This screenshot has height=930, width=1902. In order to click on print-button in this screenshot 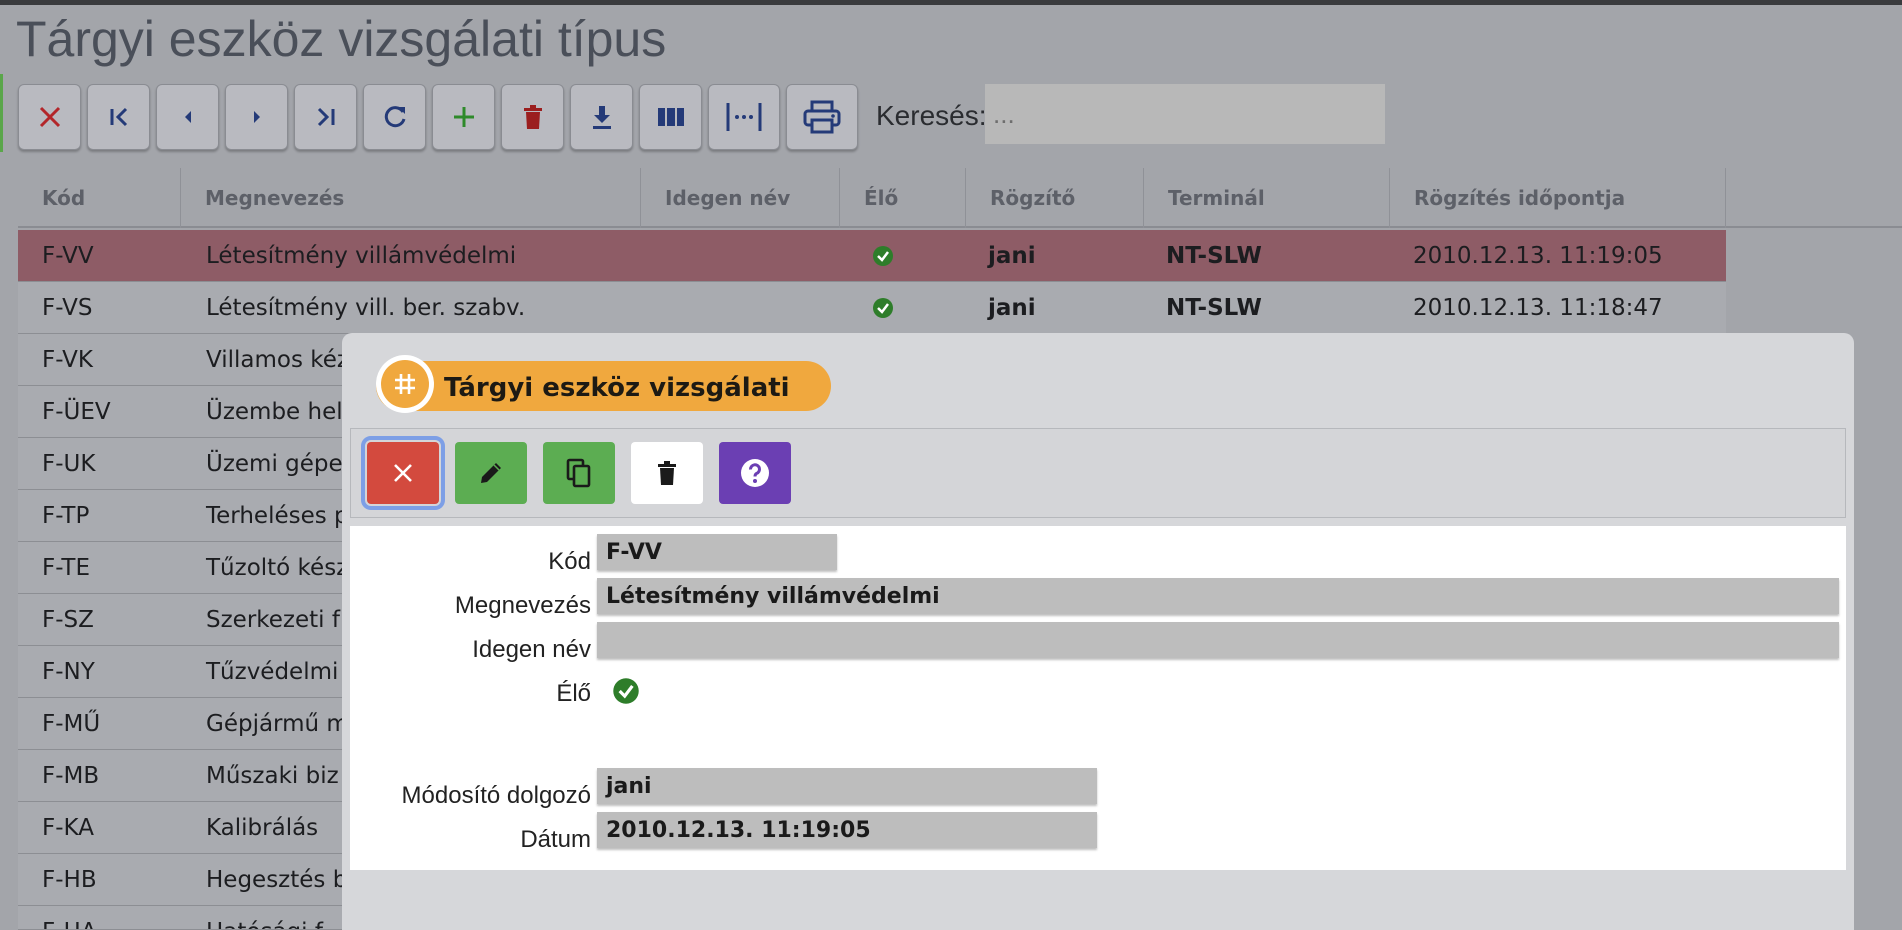, I will do `click(822, 117)`.